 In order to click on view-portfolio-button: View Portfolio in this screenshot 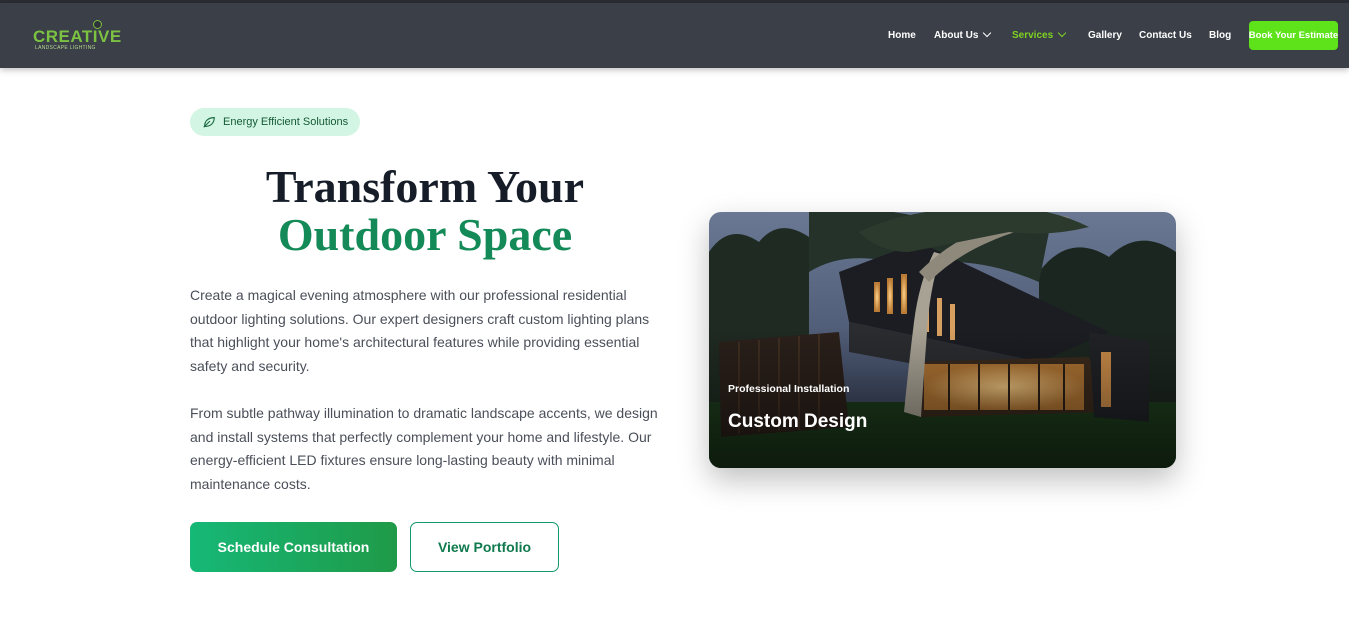, I will do `click(484, 547)`.